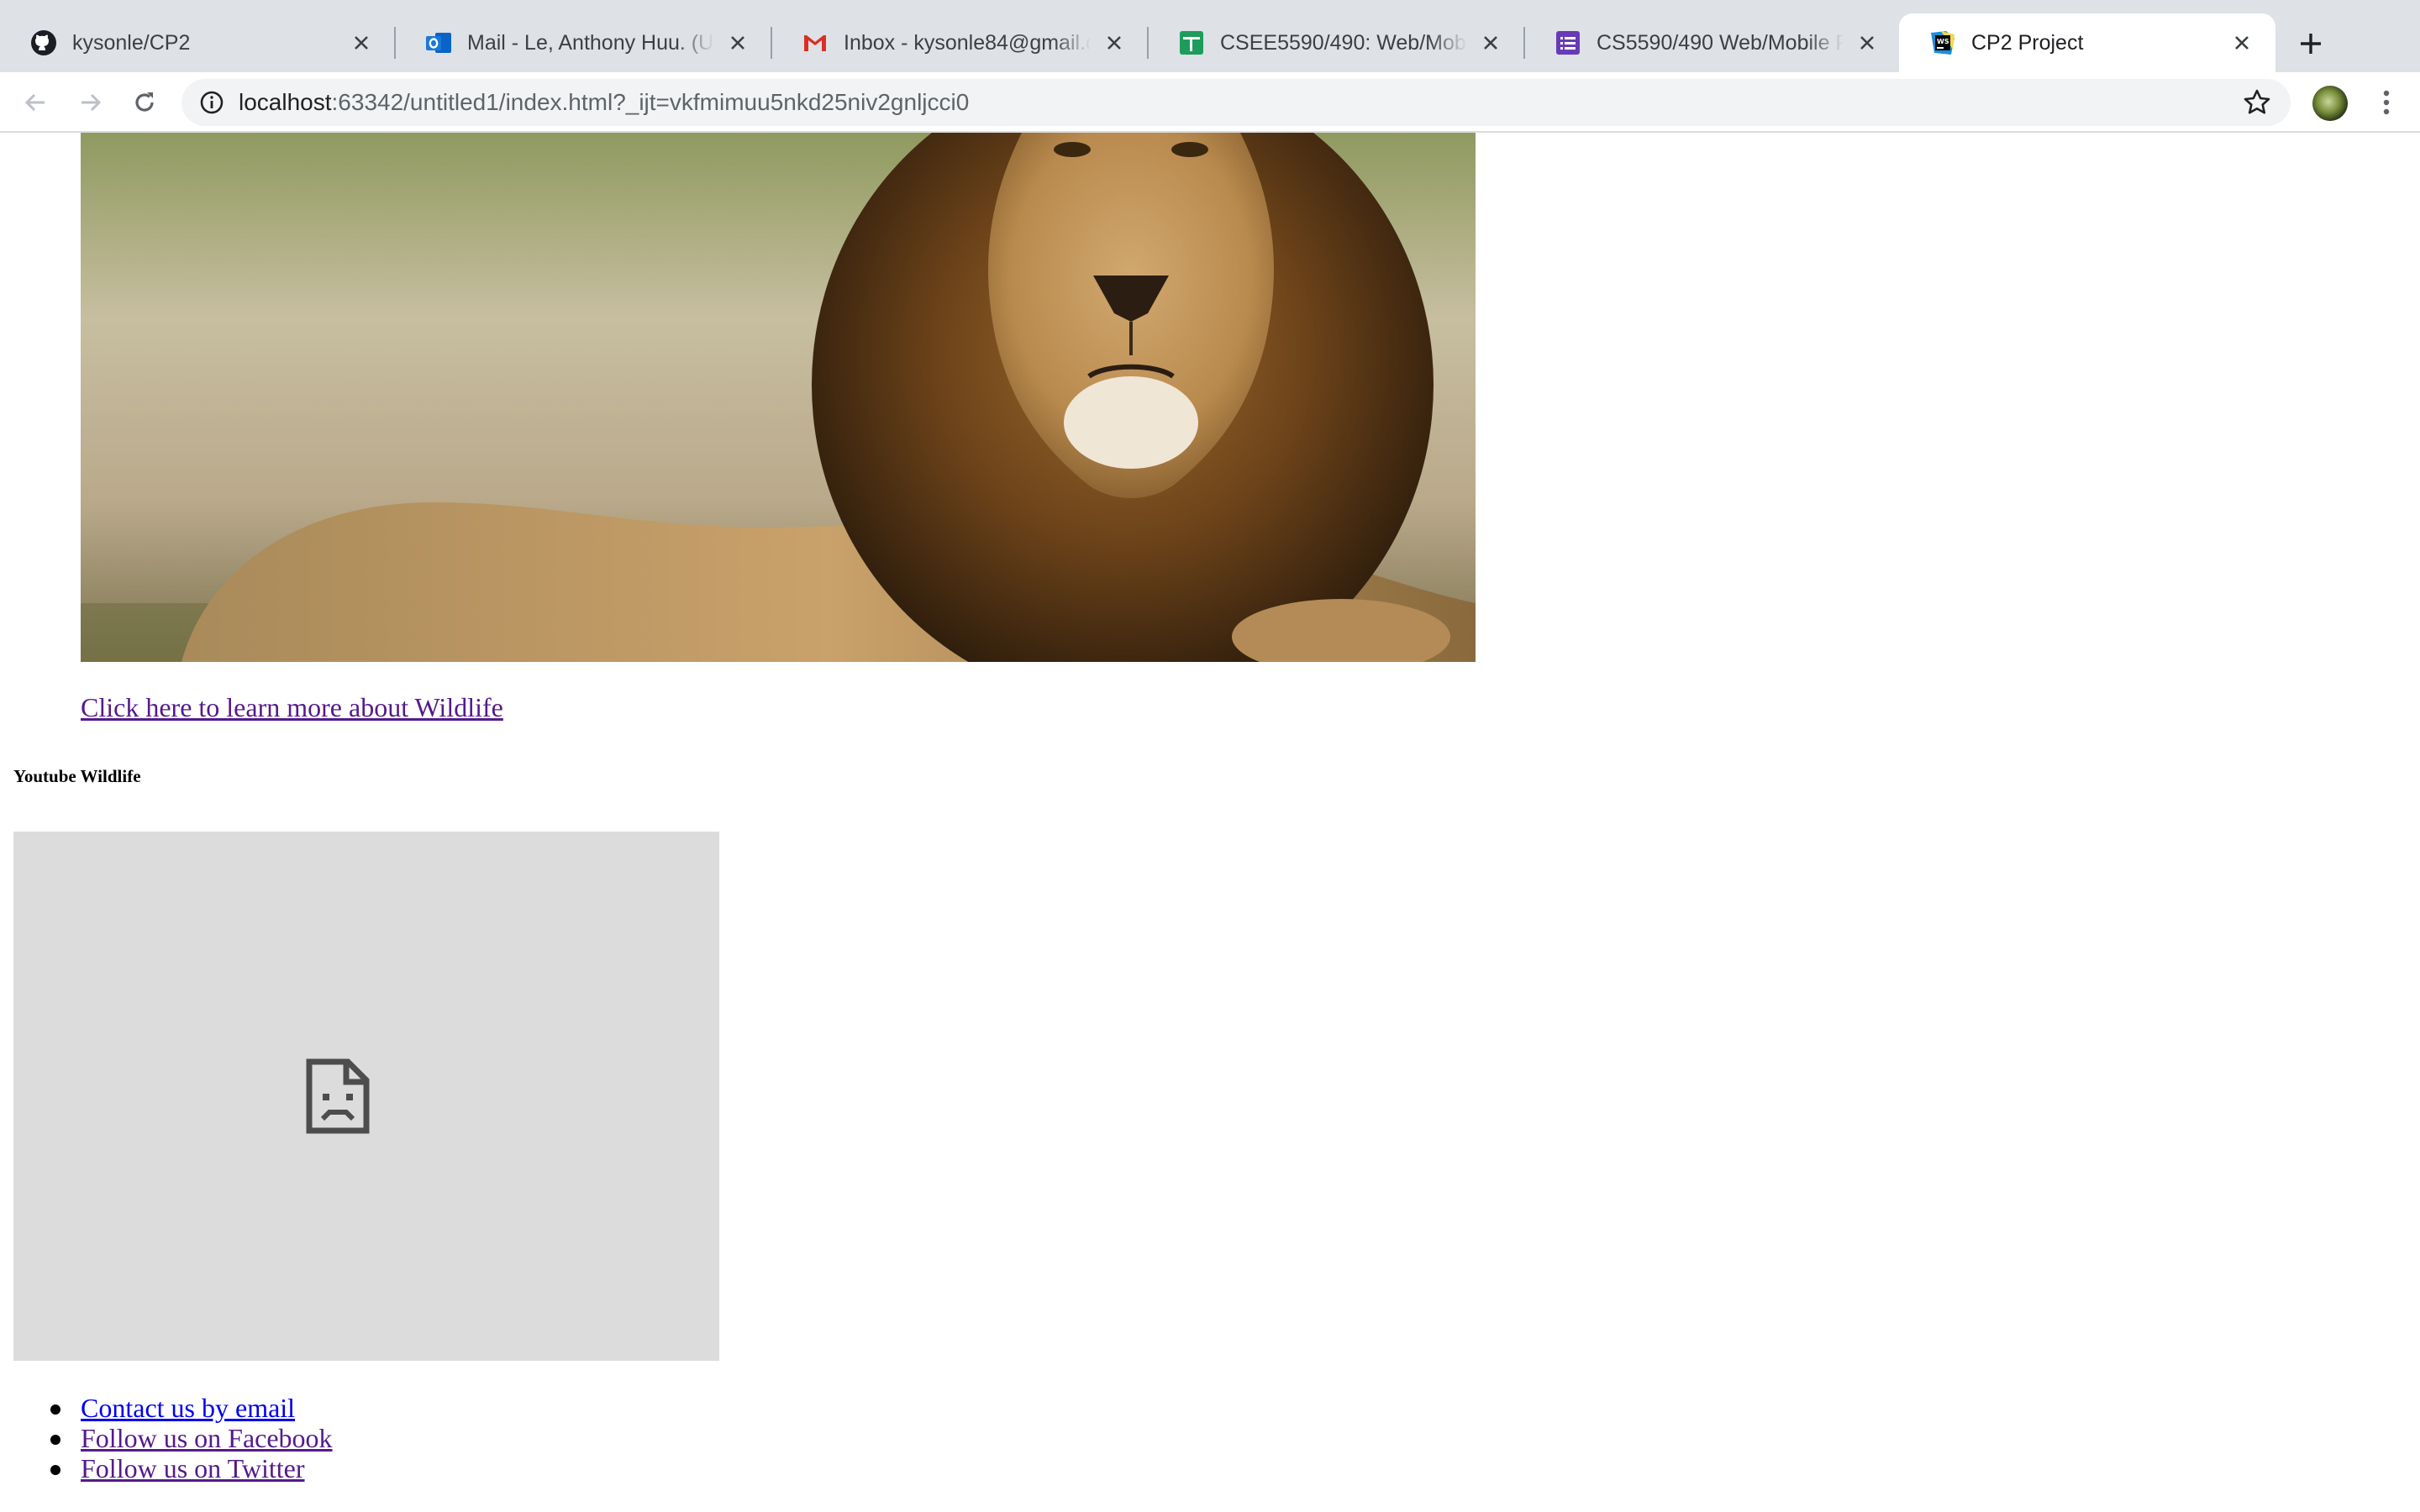 The image size is (2420, 1512). I want to click on tab-forms: CS5590/490 Web/Mobile Programming, so click(1712, 42).